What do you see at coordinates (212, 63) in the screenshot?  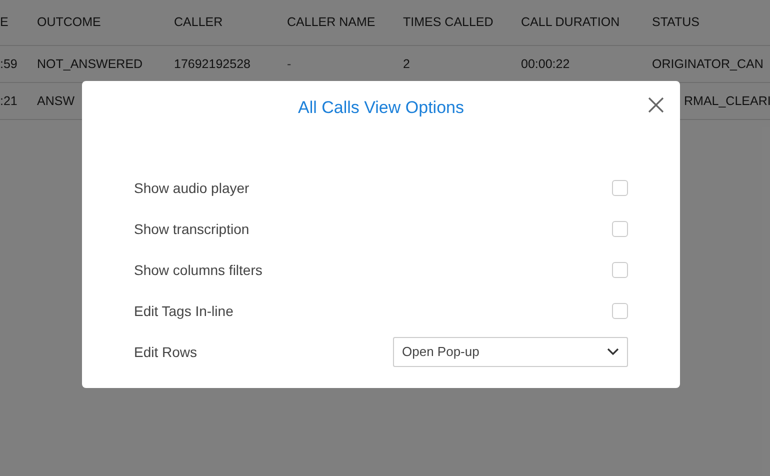 I see `table-cell: 17692192528` at bounding box center [212, 63].